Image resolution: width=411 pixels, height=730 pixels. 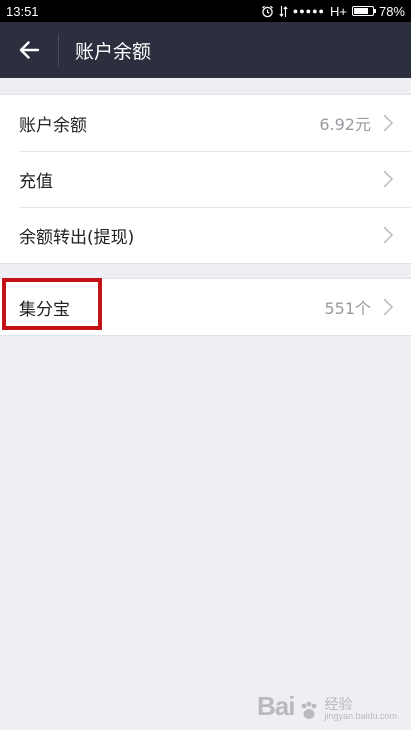 What do you see at coordinates (205, 50) in the screenshot?
I see `nav-bar: 账户余额` at bounding box center [205, 50].